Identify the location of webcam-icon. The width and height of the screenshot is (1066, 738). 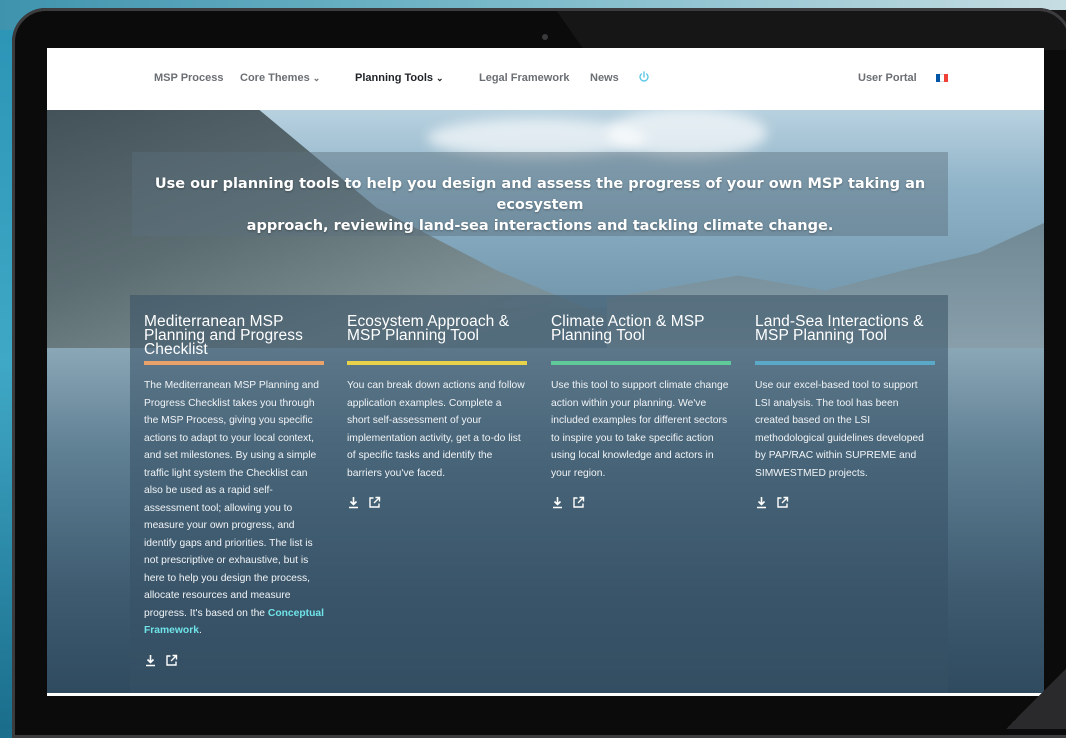
(545, 37).